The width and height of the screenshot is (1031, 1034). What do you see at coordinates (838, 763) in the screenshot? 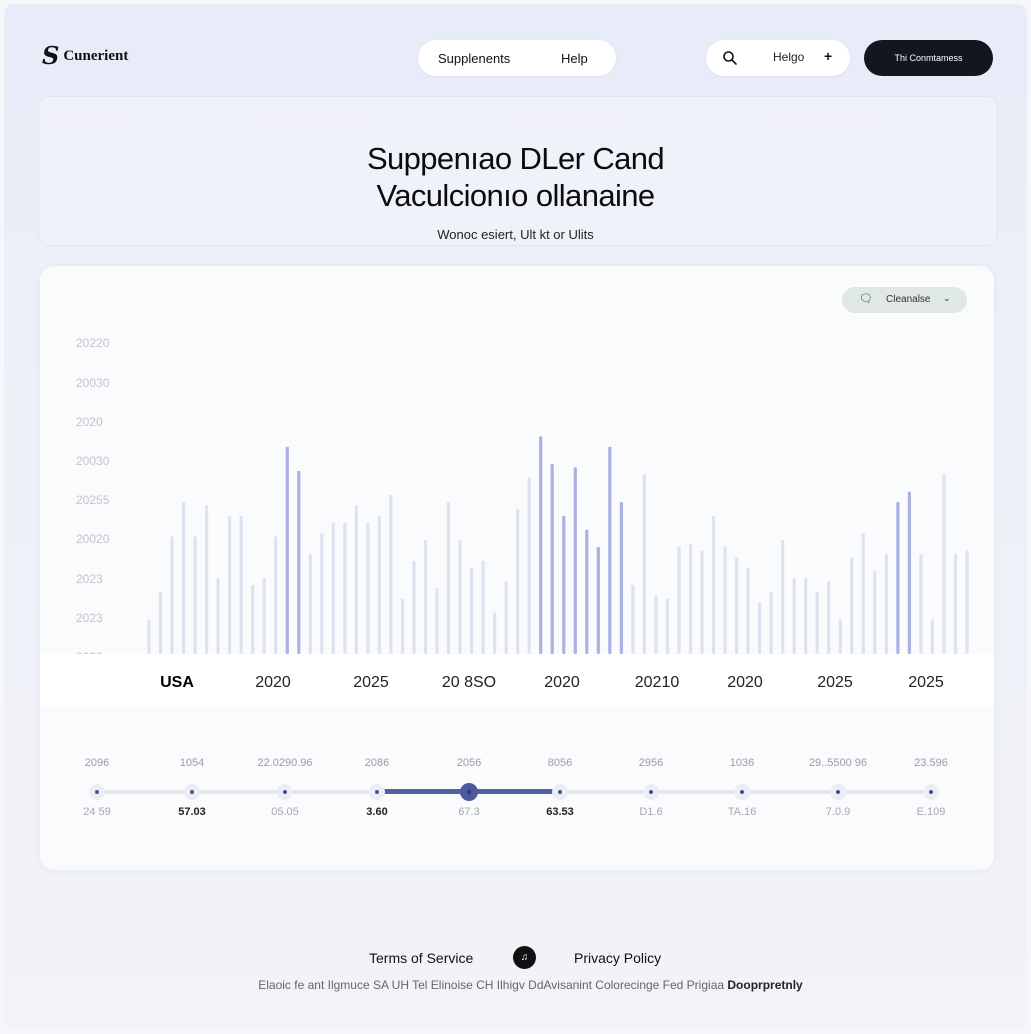
I see `slider-top-value: 29..5500 96` at bounding box center [838, 763].